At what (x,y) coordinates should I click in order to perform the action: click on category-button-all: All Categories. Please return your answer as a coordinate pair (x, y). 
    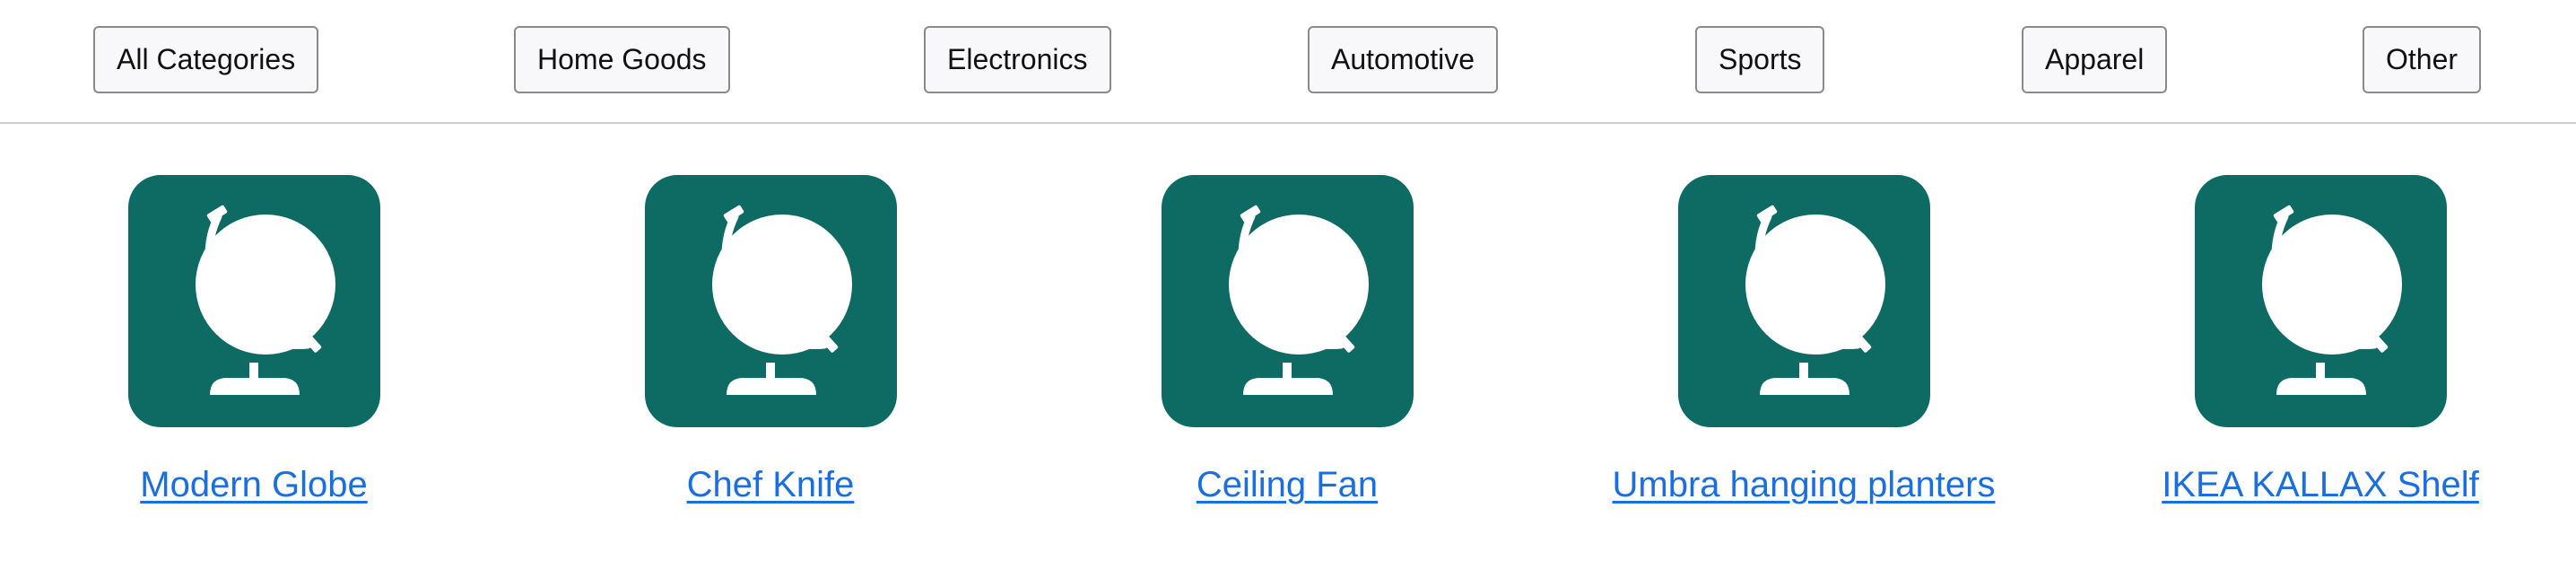
    Looking at the image, I should click on (206, 59).